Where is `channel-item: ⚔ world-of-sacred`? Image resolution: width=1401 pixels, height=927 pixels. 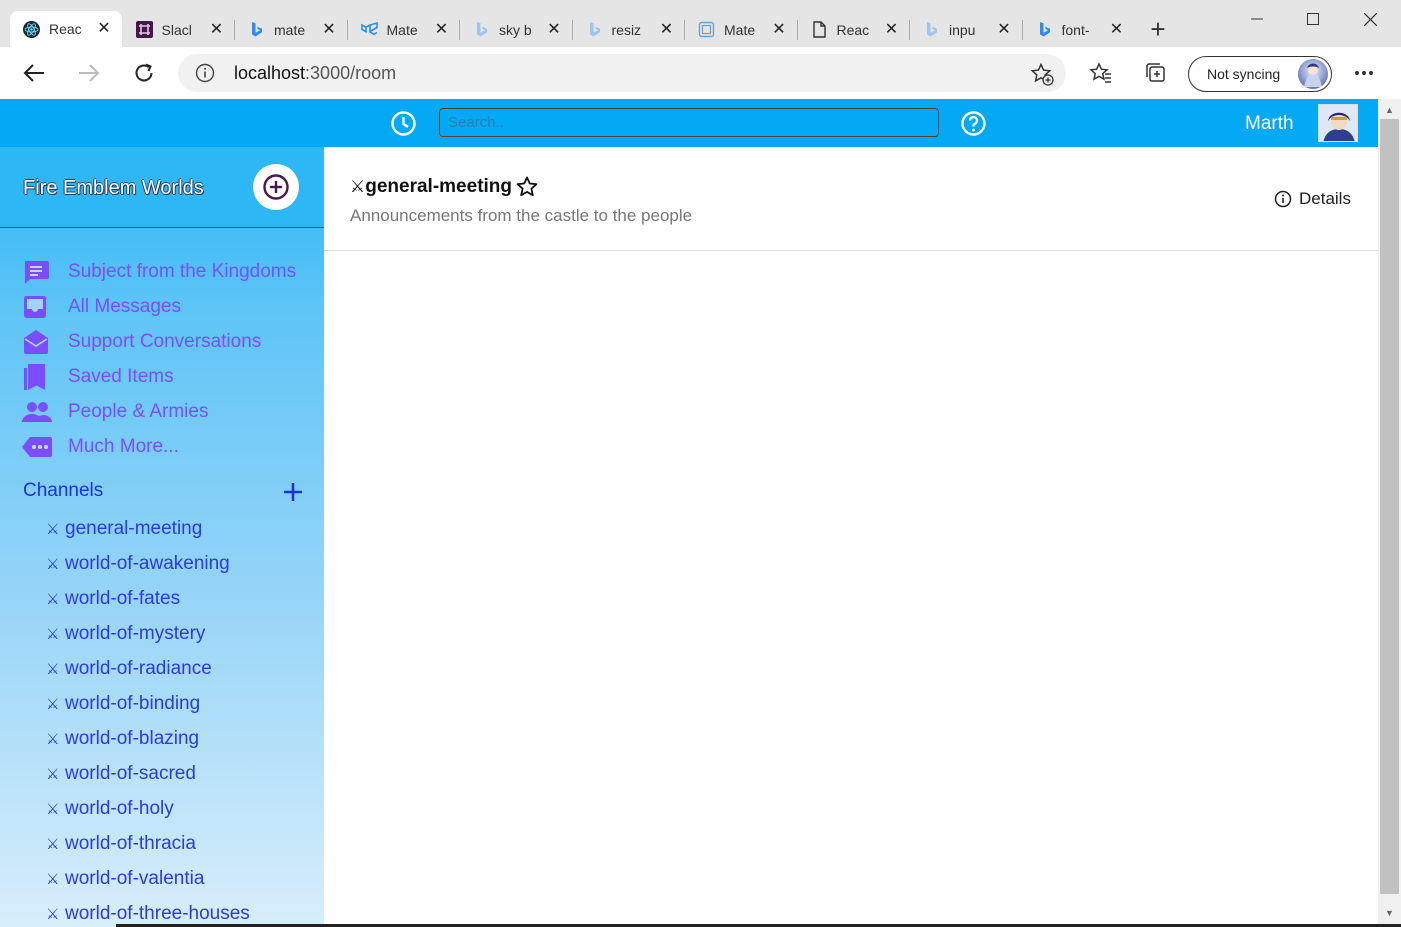
channel-item: ⚔ world-of-sacred is located at coordinates (121, 774).